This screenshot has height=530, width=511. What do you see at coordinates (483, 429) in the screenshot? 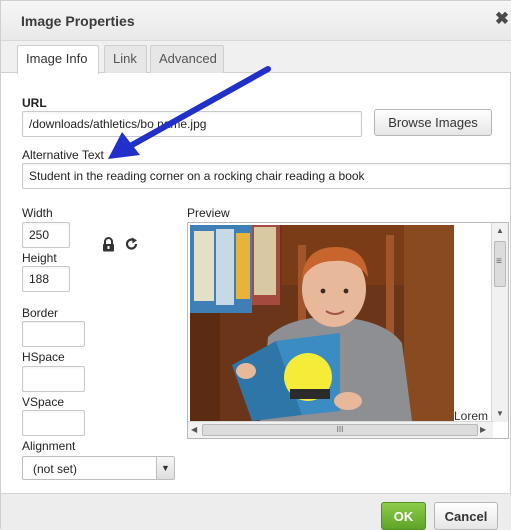
I see `scroll-right-icon: ▶` at bounding box center [483, 429].